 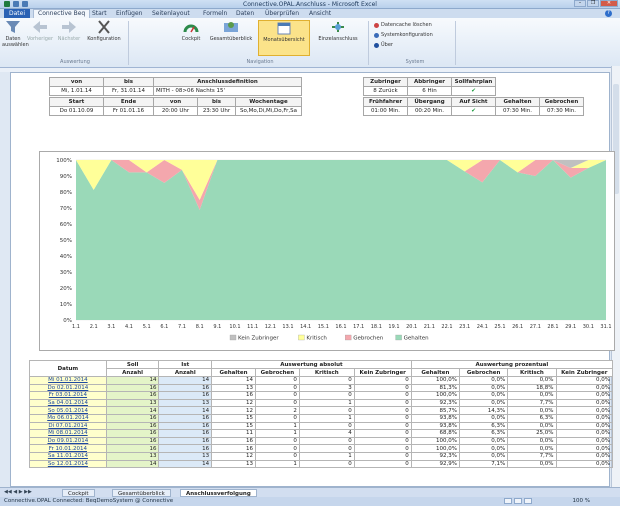 What do you see at coordinates (321, 403) in the screenshot?
I see `table-row: Sa 04.01.2014 13 13 12 0 1 0 92,3% 0,0% 7,7% 0,0%` at bounding box center [321, 403].